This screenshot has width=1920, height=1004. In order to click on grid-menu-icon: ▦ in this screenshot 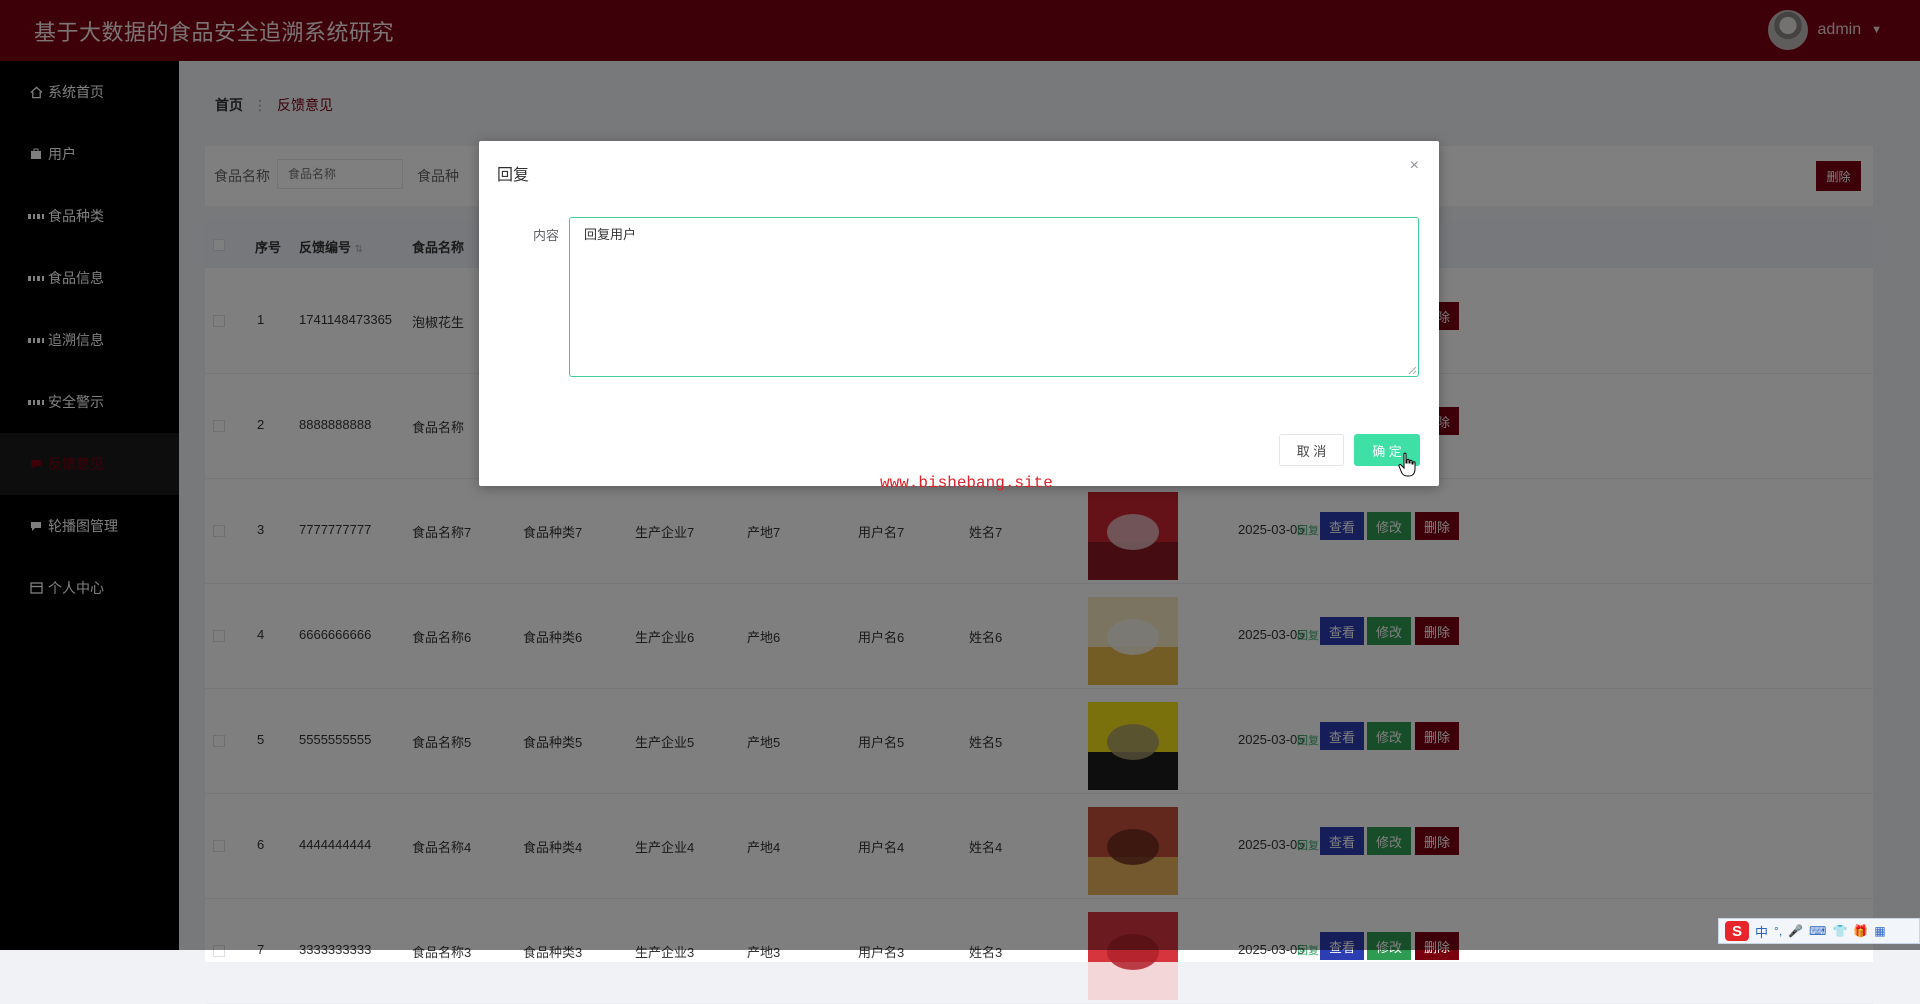, I will do `click(1879, 931)`.